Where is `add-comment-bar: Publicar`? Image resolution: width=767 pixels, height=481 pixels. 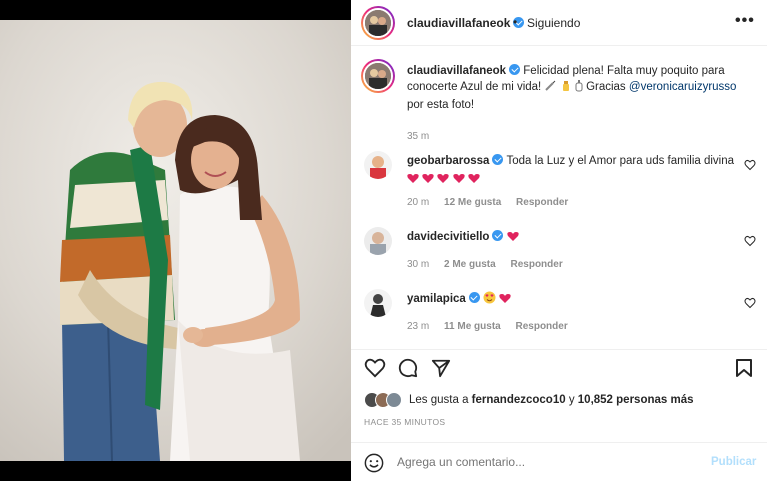
add-comment-bar: Publicar is located at coordinates (559, 461).